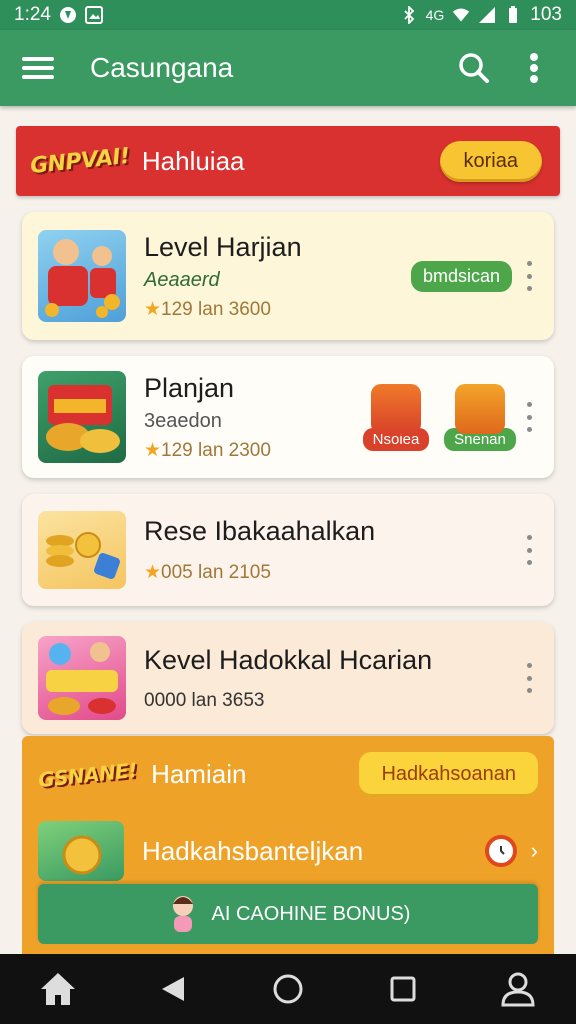  I want to click on promo-thumbnail, so click(81, 851).